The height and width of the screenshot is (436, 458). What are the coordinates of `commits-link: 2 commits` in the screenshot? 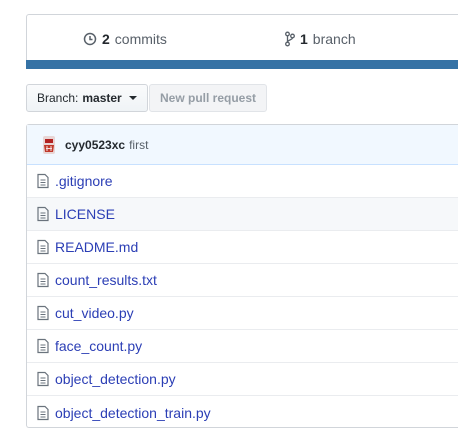 It's located at (125, 39).